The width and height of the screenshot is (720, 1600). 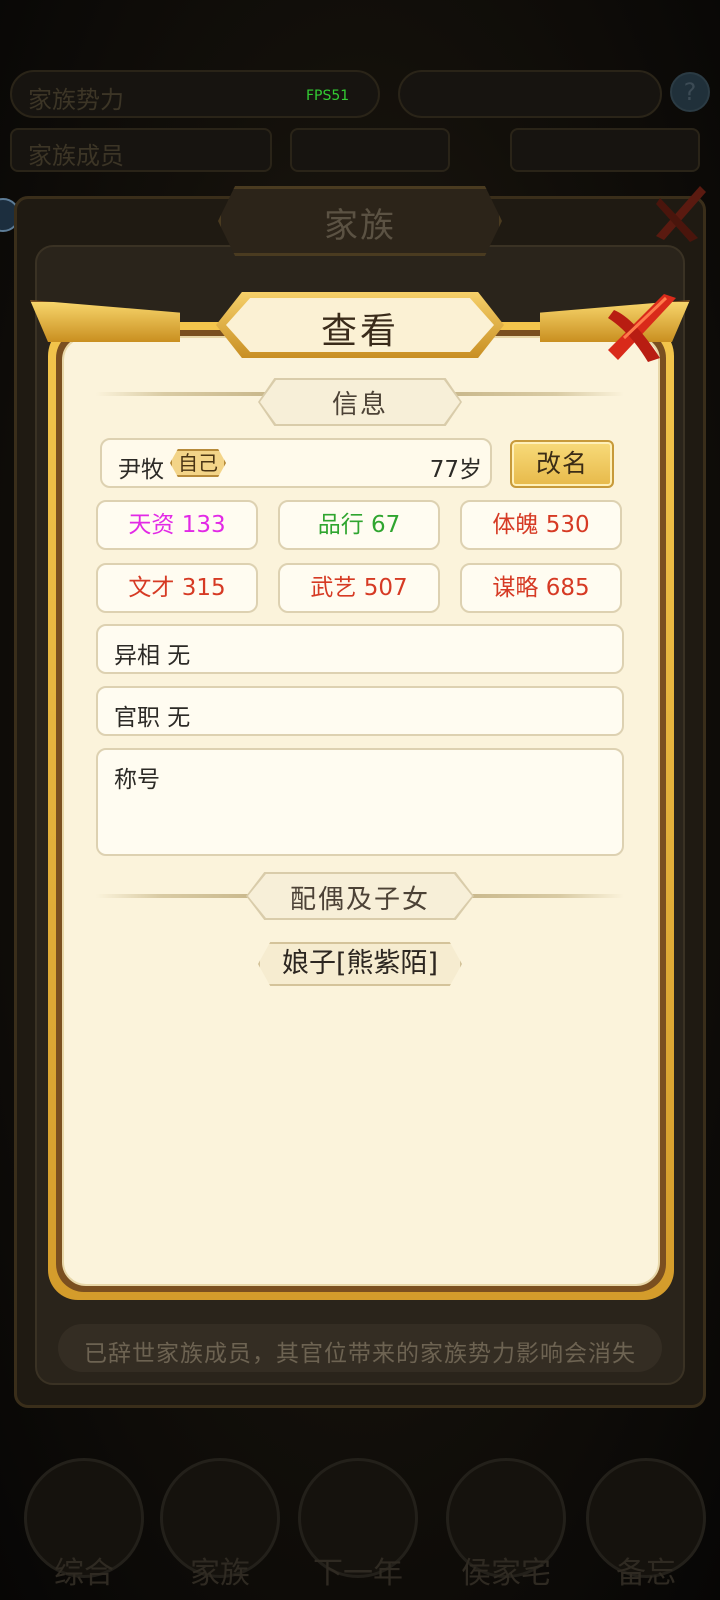 What do you see at coordinates (137, 780) in the screenshot?
I see `title-field-label: 称号` at bounding box center [137, 780].